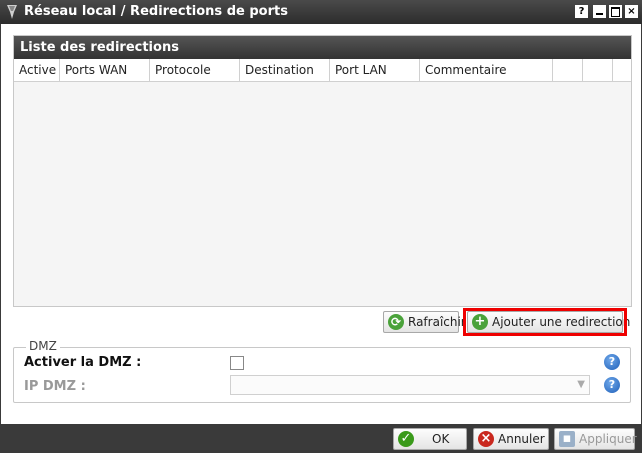 Image resolution: width=642 pixels, height=453 pixels. Describe the element at coordinates (195, 70) in the screenshot. I see `column-protocole: Protocole` at that location.